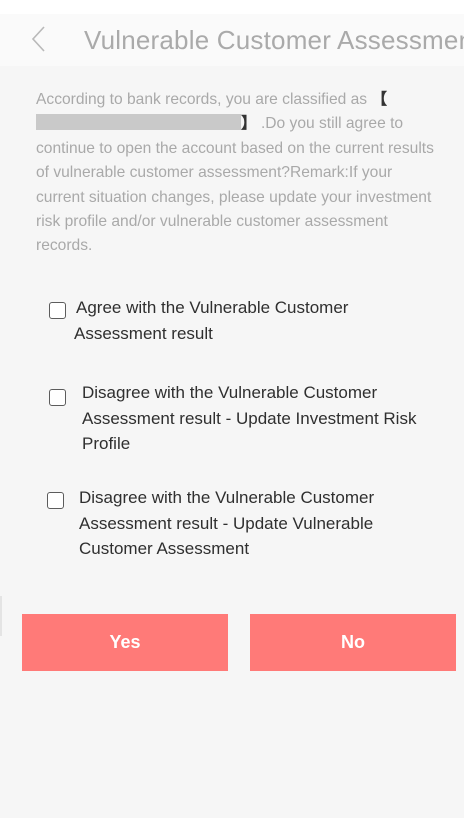  What do you see at coordinates (57, 310) in the screenshot?
I see `checkbox-agree` at bounding box center [57, 310].